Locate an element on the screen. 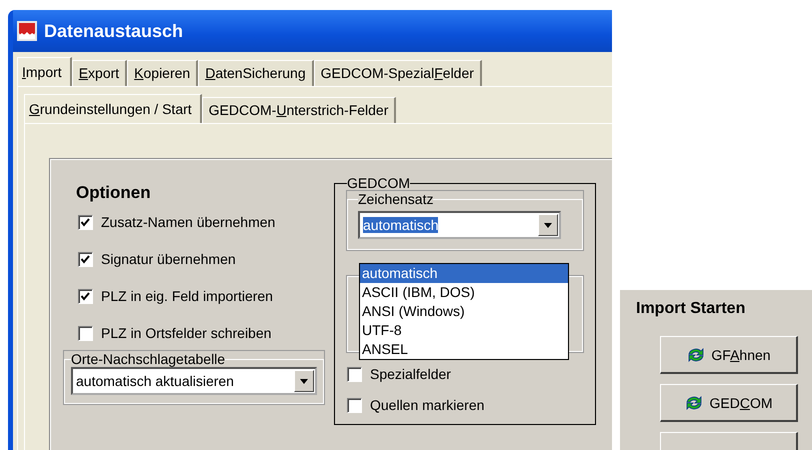 This screenshot has height=450, width=812. tab: Grundeinstellungen / Start is located at coordinates (113, 108).